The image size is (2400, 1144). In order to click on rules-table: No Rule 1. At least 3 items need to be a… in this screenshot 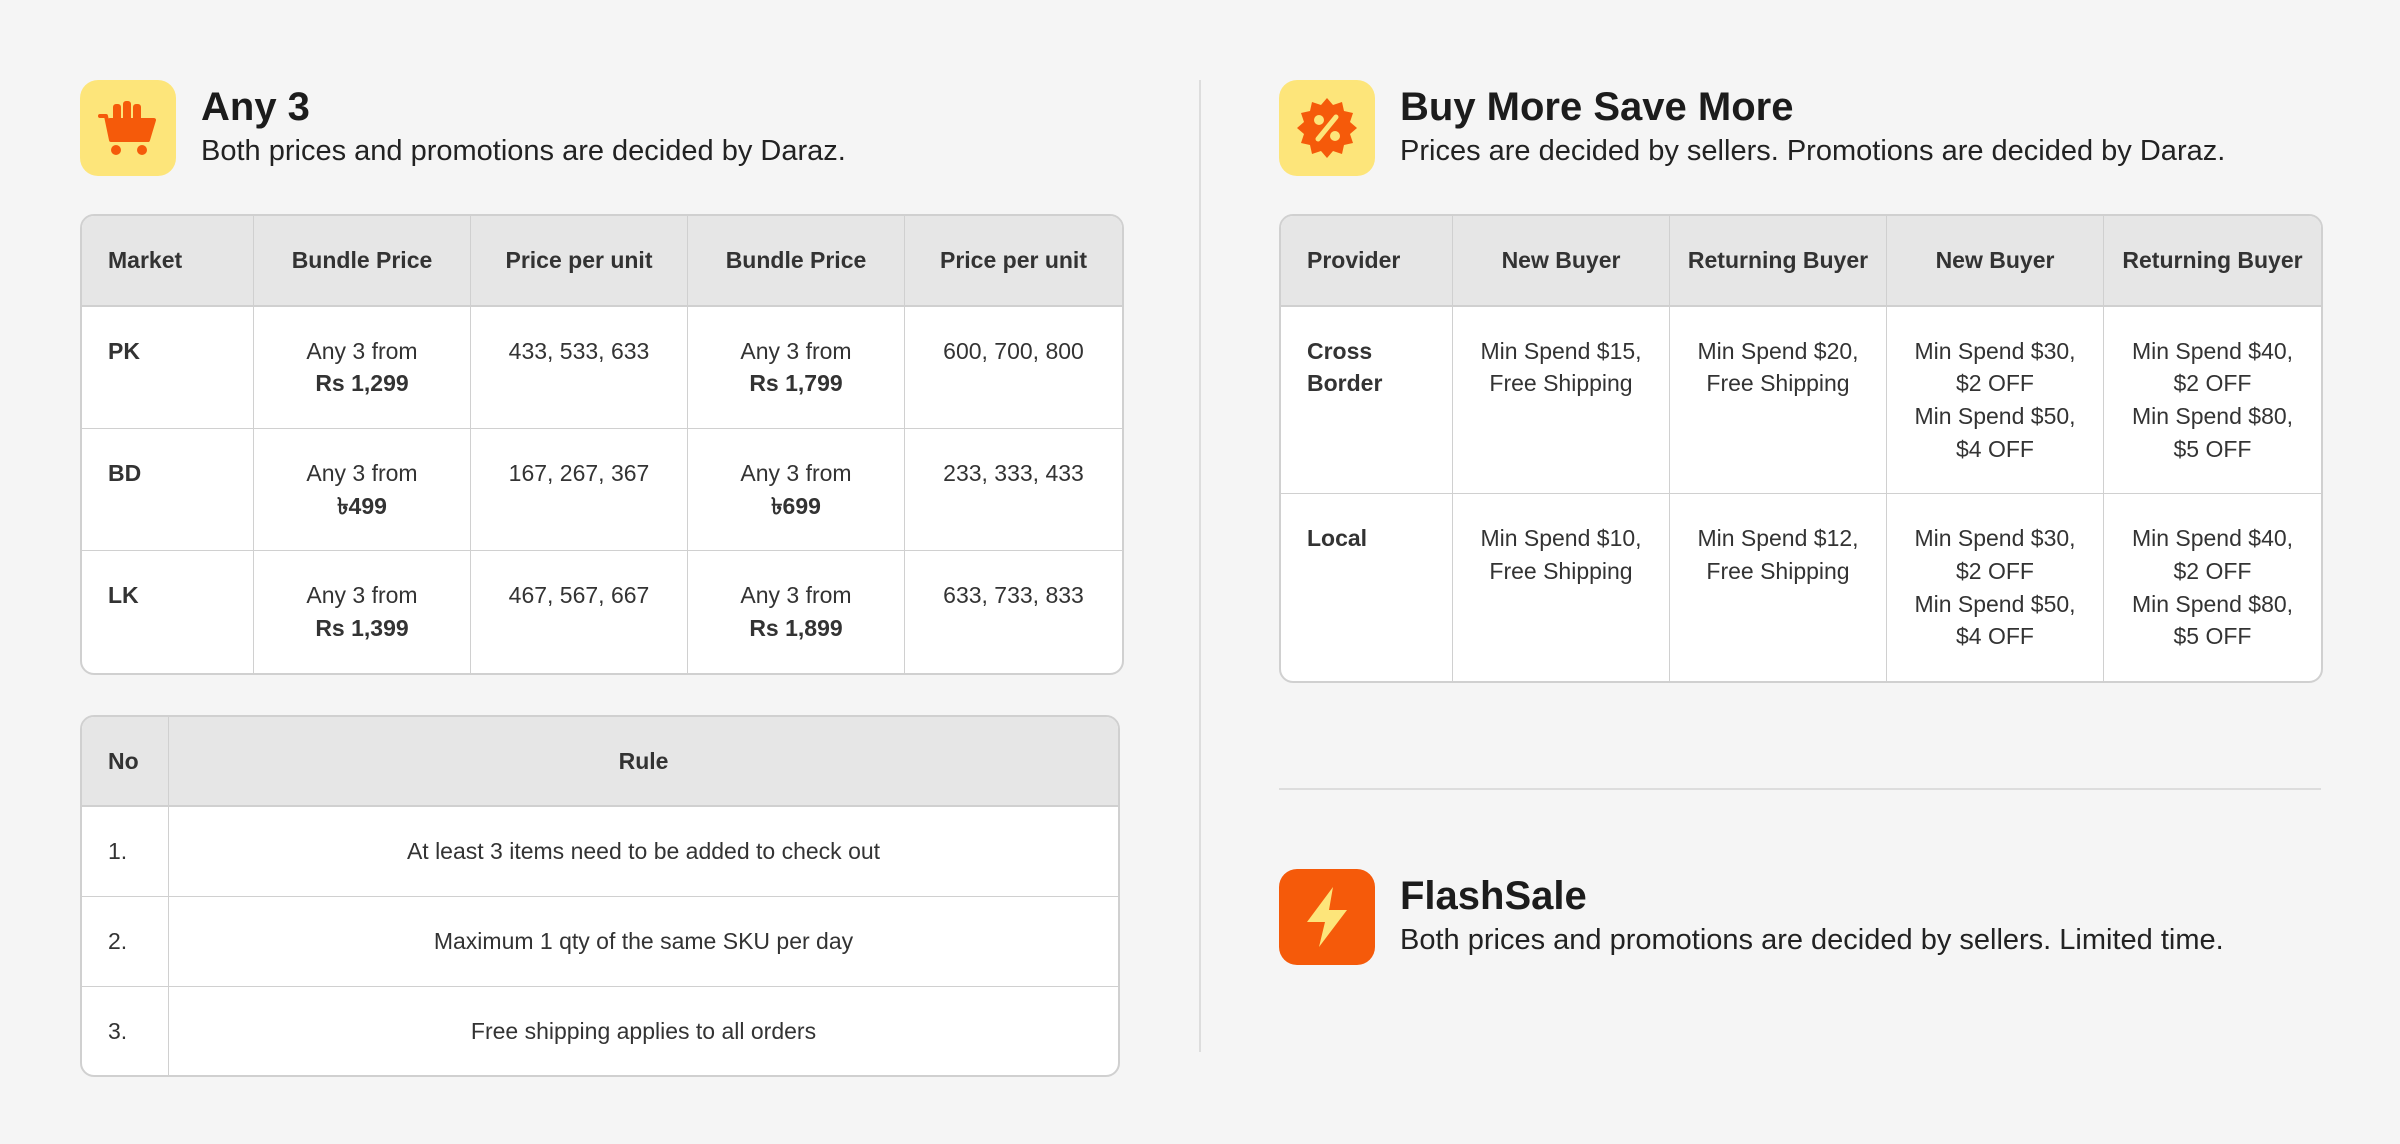, I will do `click(600, 896)`.